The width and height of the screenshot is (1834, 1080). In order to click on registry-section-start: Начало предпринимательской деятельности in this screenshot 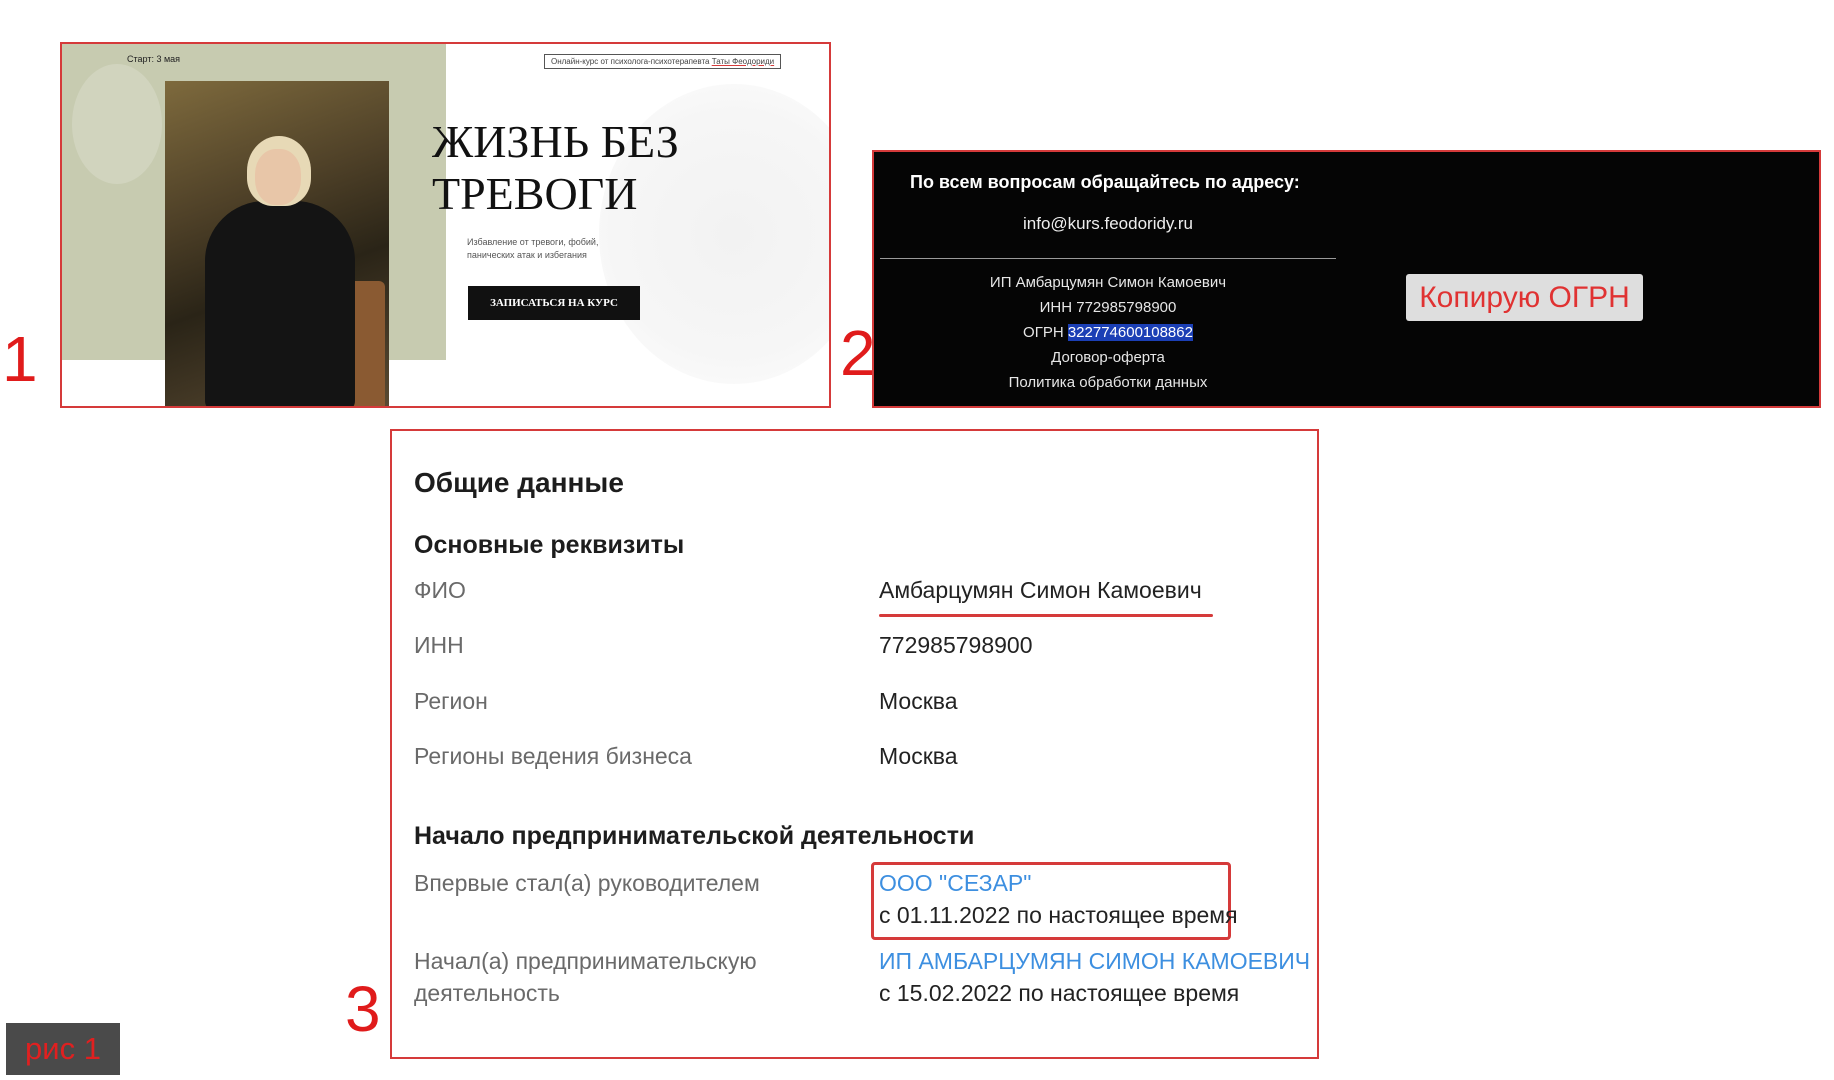, I will do `click(694, 836)`.